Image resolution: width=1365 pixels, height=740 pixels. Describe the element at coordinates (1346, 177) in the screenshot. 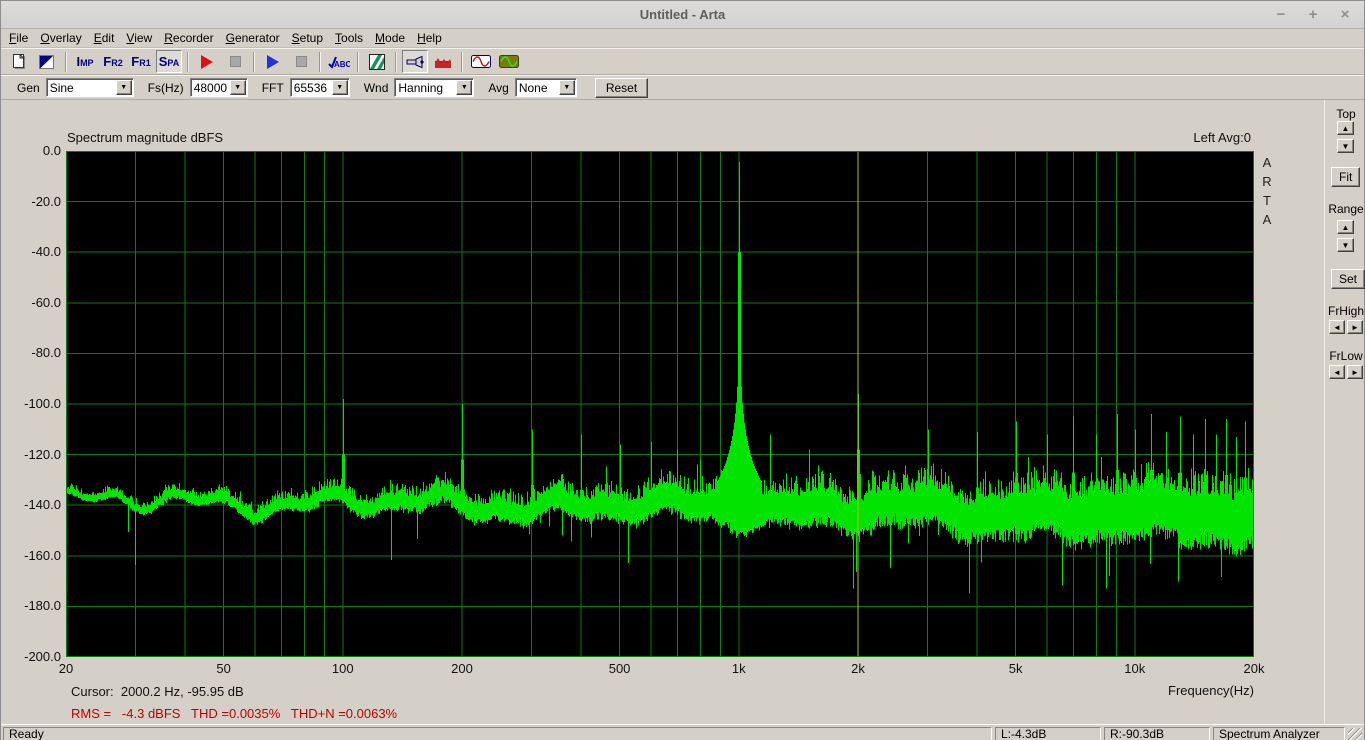

I see `fit-button: Fit` at that location.